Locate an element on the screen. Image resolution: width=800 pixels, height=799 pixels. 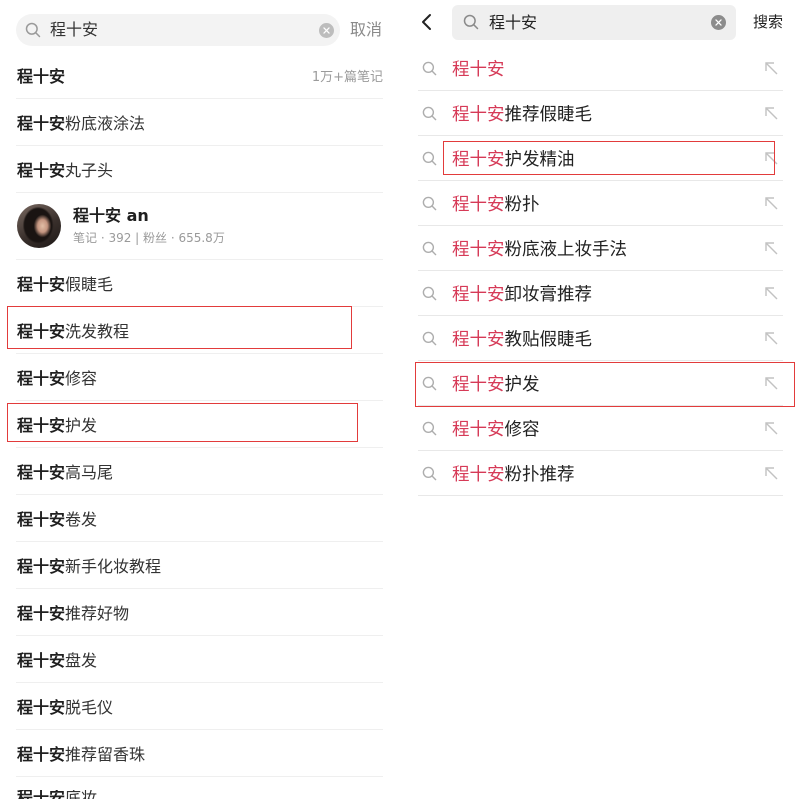
suggestion-item: 程十安 丸子头 is located at coordinates (199, 169).